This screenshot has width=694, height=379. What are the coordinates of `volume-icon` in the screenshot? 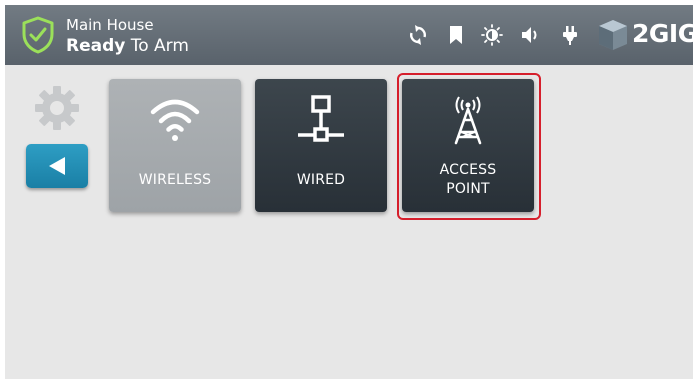 It's located at (531, 35).